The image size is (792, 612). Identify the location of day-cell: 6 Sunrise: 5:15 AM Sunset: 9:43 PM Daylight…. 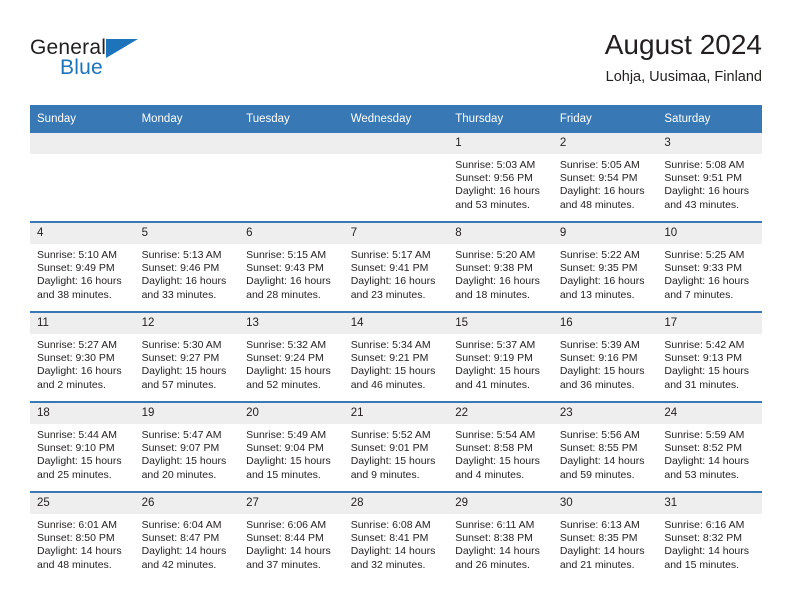
(291, 267).